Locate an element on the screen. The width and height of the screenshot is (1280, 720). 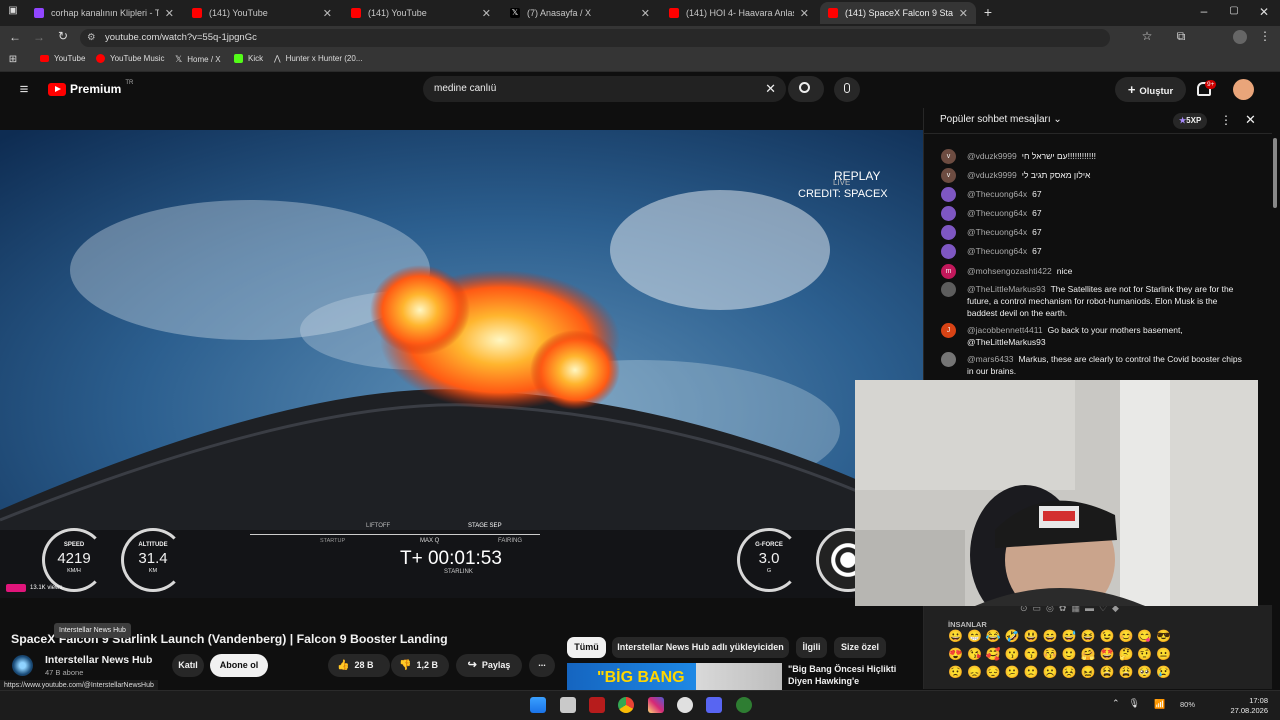
chat-scrollbar is located at coordinates (1275, 173).